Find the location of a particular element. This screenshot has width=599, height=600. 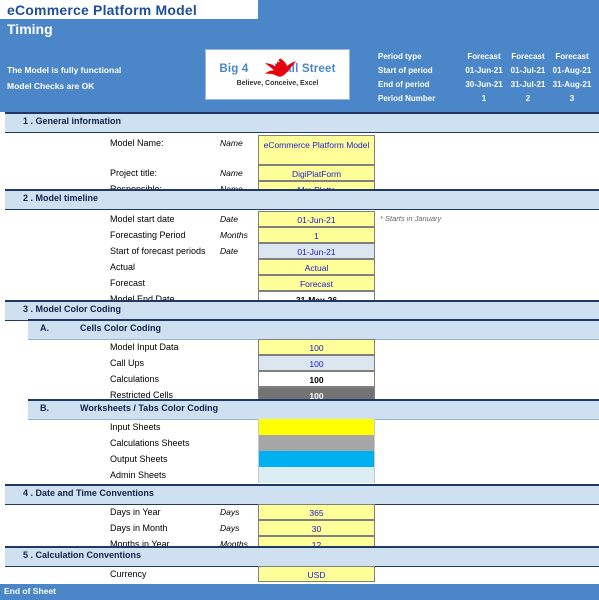

period-row-label: End of period is located at coordinates (404, 84).